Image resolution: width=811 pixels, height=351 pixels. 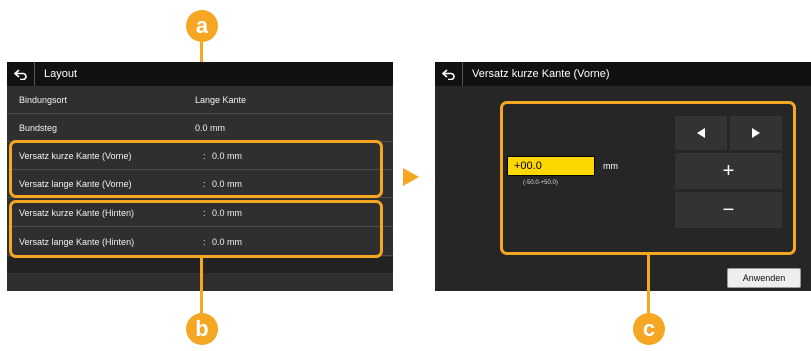 What do you see at coordinates (77, 213) in the screenshot?
I see `list-item-label: Versatz kurze Kante (Hinten)` at bounding box center [77, 213].